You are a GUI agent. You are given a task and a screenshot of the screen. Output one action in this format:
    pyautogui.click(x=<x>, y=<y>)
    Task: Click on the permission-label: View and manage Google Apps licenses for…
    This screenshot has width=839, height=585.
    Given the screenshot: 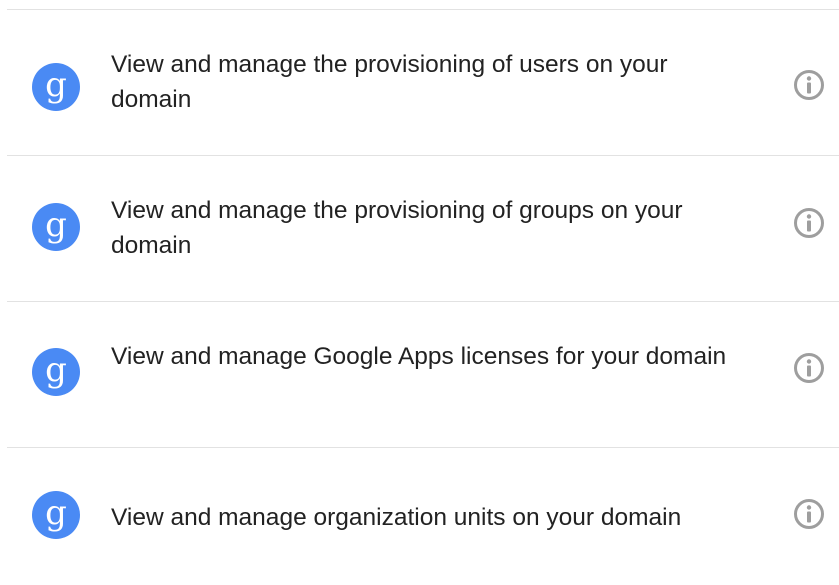 What is the action you would take?
    pyautogui.click(x=419, y=356)
    